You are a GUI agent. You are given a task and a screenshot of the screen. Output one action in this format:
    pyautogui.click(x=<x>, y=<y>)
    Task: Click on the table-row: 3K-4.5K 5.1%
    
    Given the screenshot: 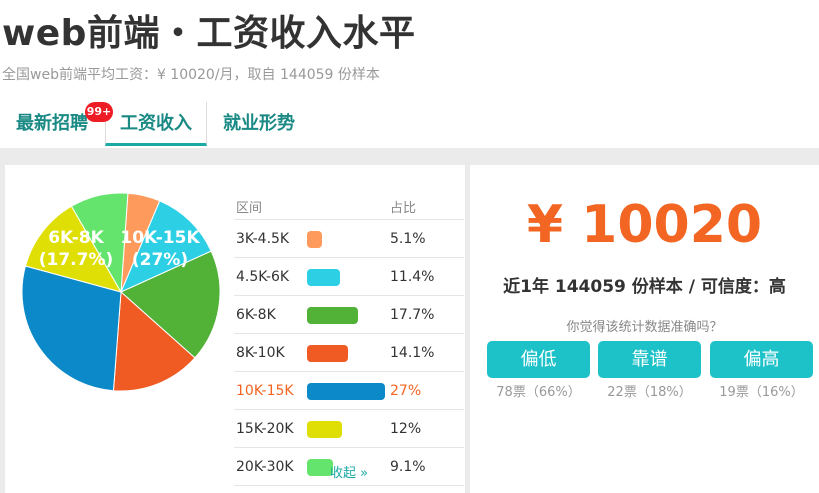 What is the action you would take?
    pyautogui.click(x=349, y=239)
    